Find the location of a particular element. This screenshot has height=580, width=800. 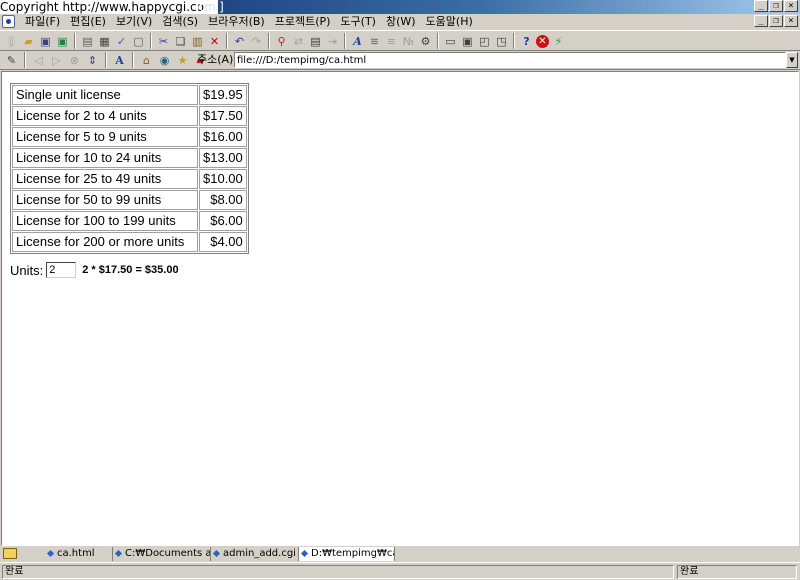

doc-close-icon: × is located at coordinates (791, 21).